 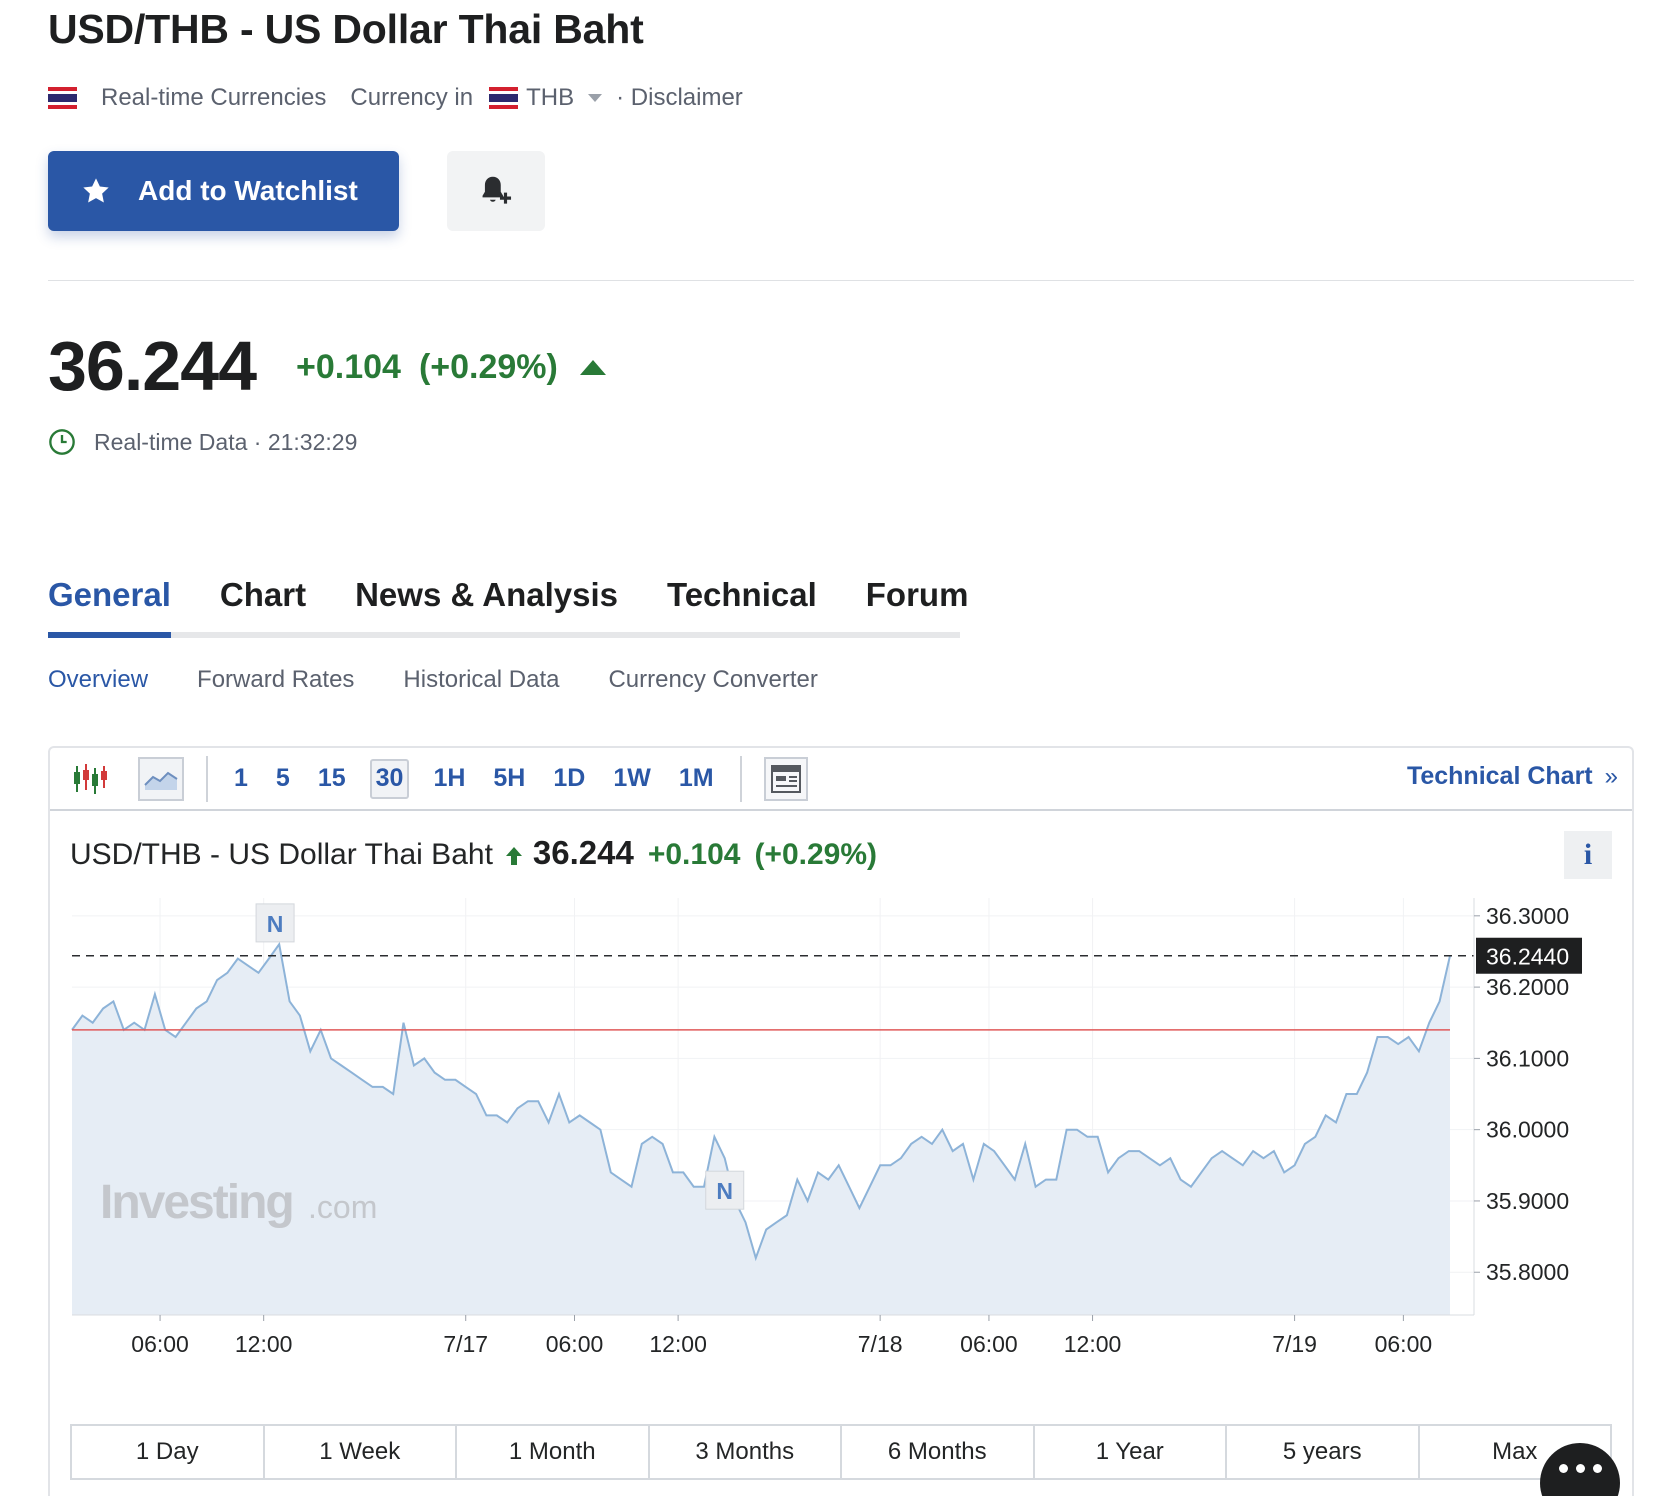 I want to click on y-tick-label: 36.3000, so click(x=1527, y=916).